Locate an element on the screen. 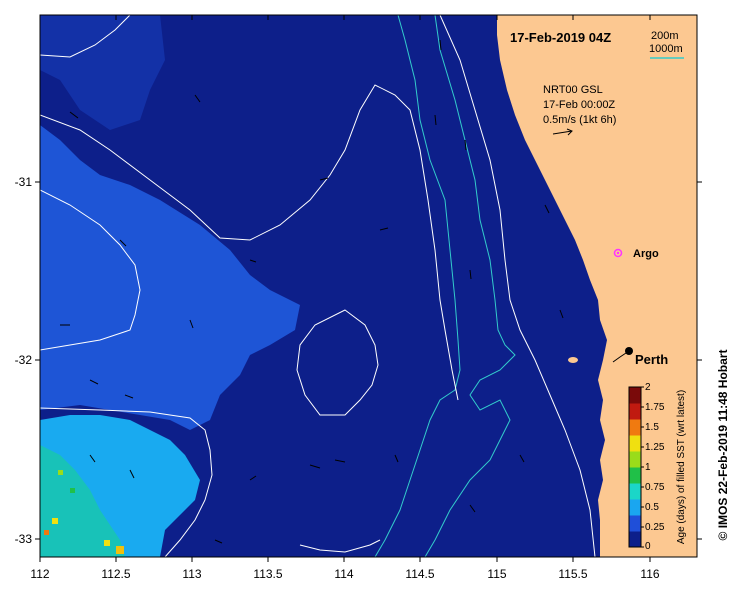 The height and width of the screenshot is (592, 739). colorbar-label: Age (days) of filled SST (wrt latest) is located at coordinates (681, 467).